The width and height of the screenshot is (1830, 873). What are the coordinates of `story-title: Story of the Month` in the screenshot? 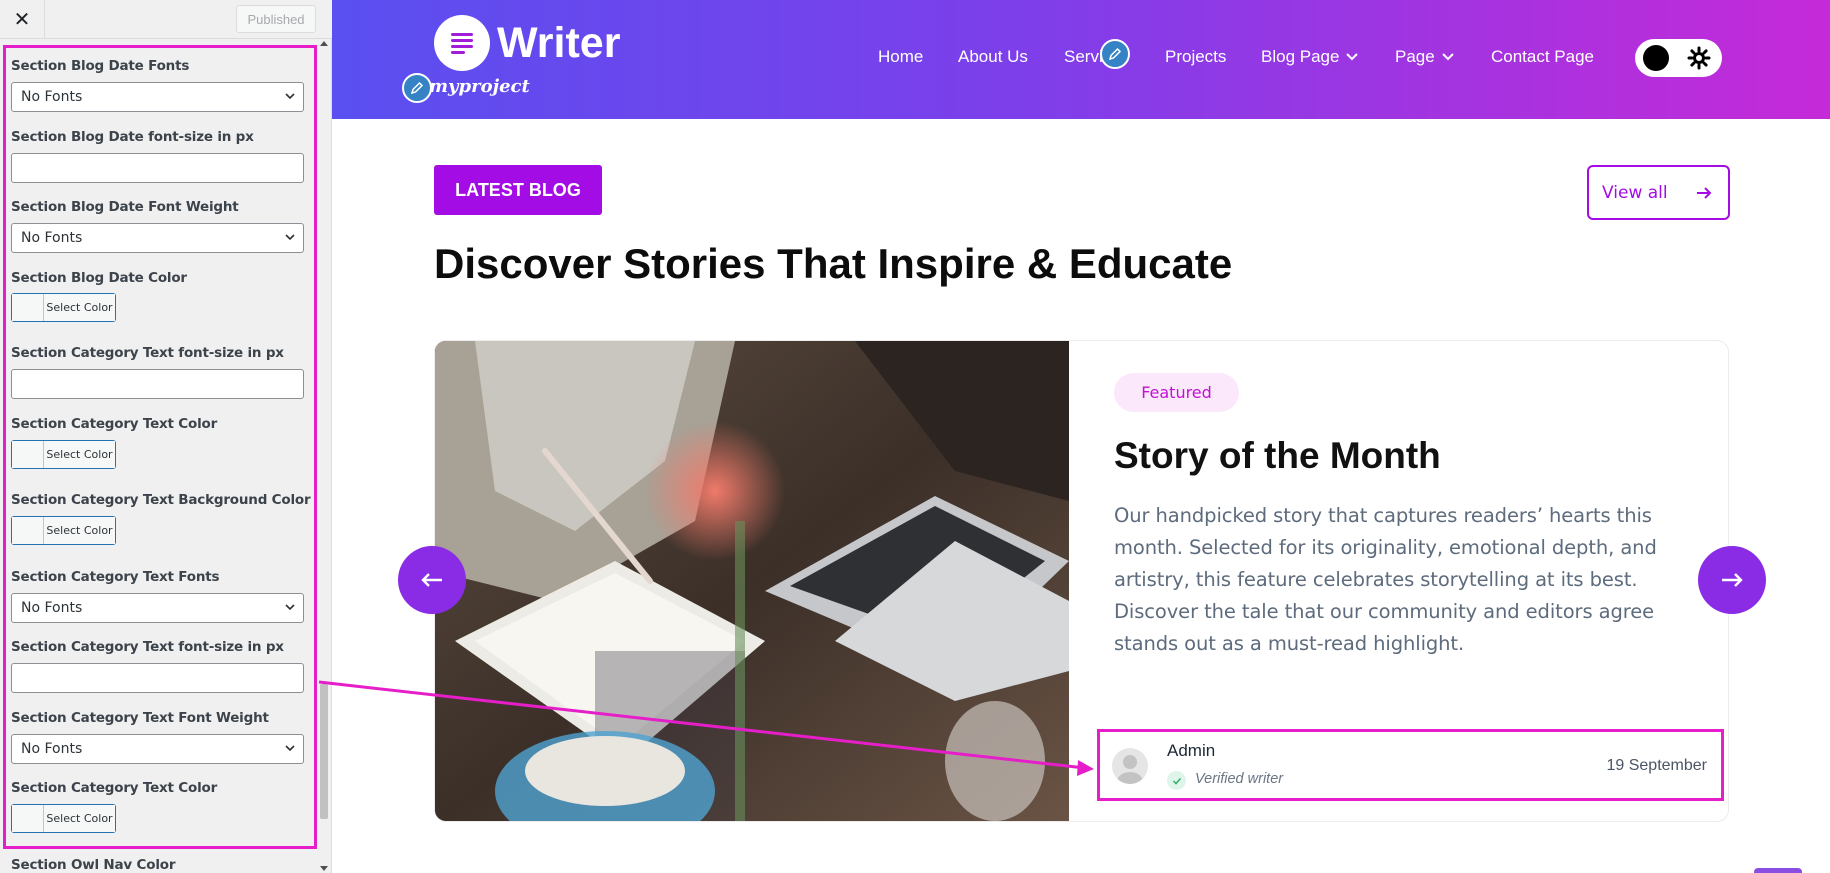 It's located at (1277, 456).